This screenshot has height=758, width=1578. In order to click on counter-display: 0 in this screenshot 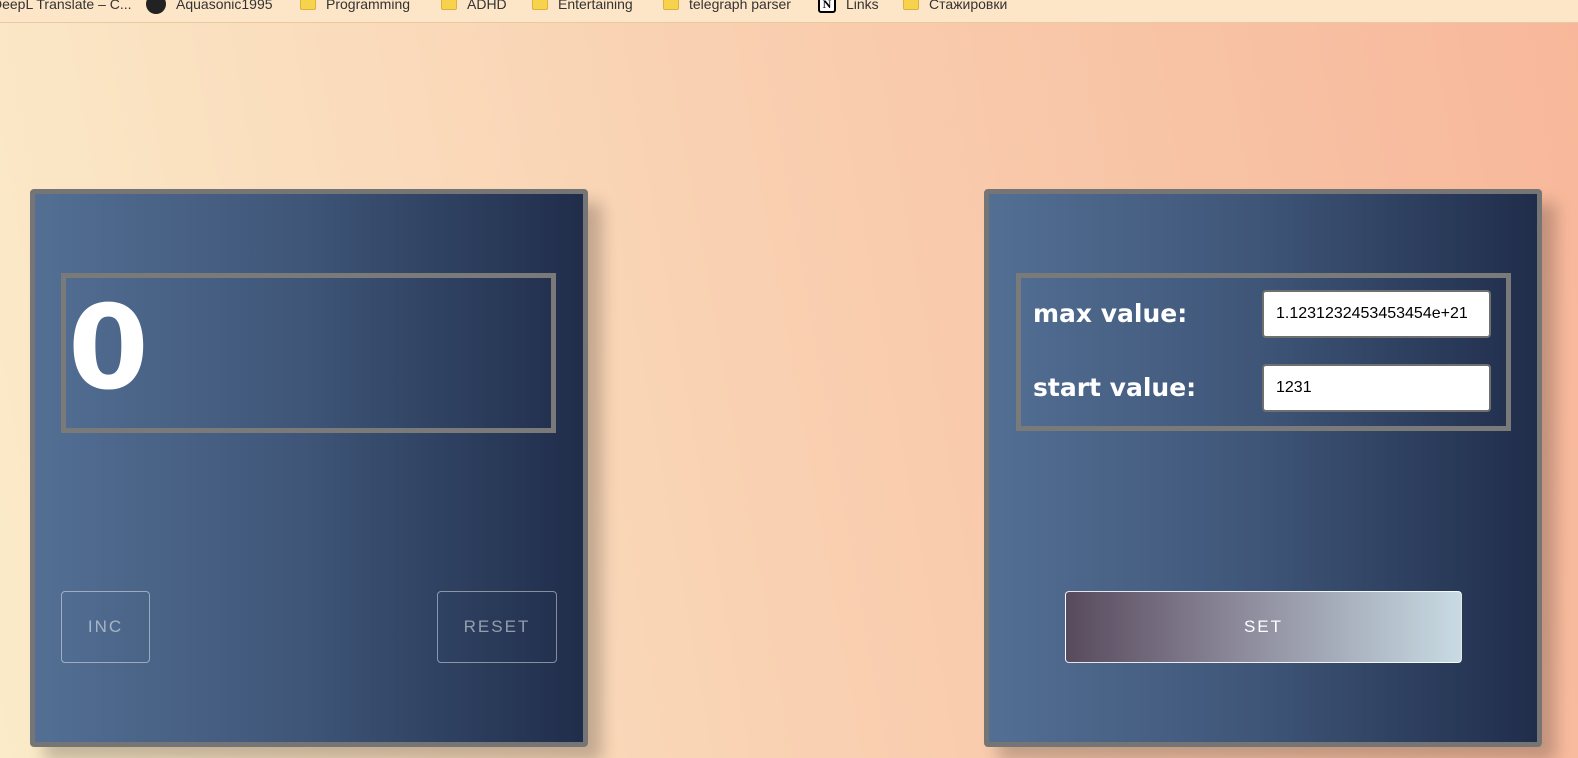, I will do `click(308, 353)`.